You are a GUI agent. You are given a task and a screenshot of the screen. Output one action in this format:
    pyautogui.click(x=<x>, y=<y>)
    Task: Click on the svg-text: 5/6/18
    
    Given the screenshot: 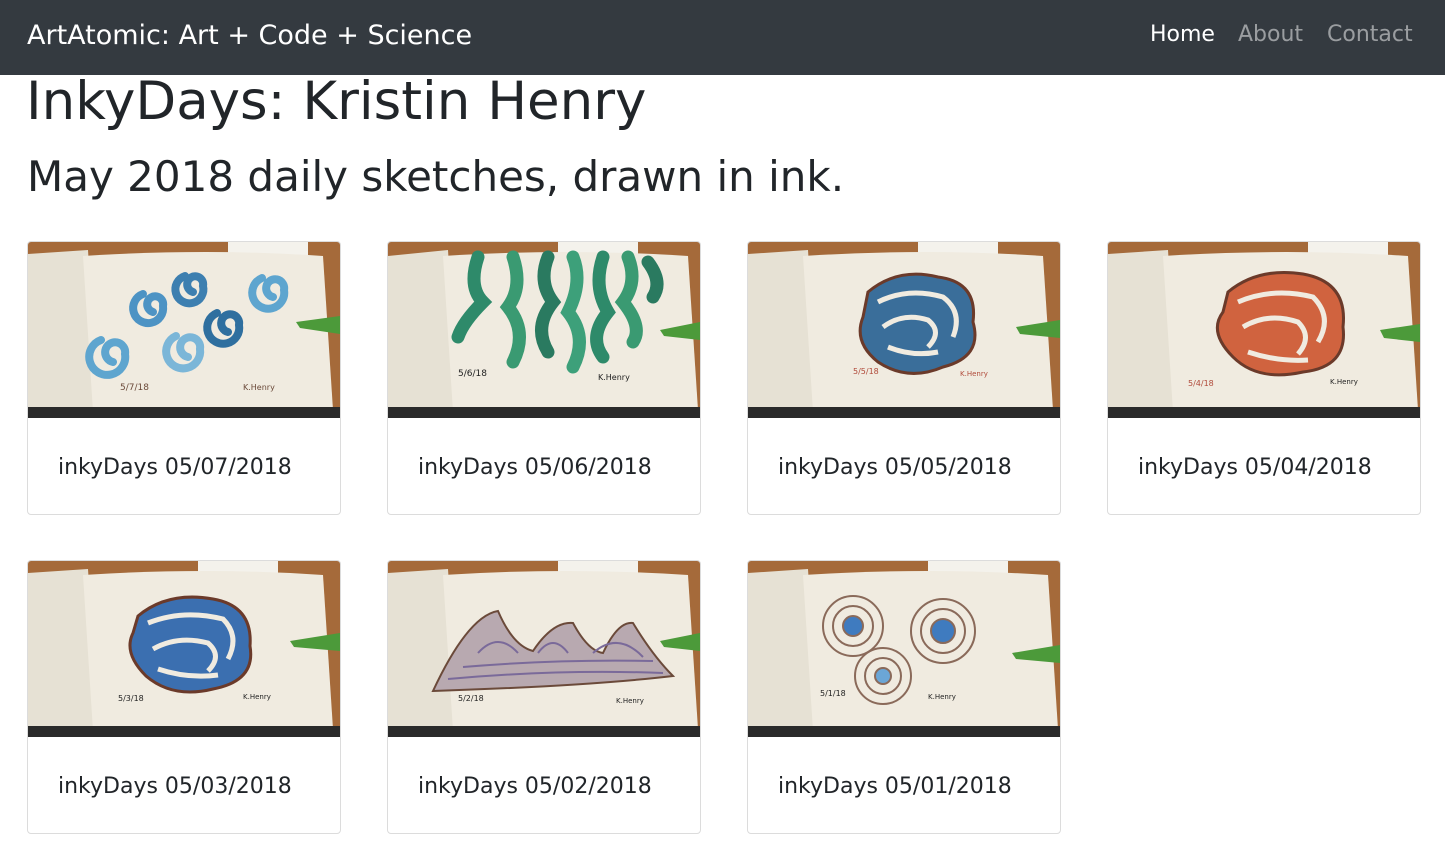 What is the action you would take?
    pyautogui.click(x=472, y=374)
    